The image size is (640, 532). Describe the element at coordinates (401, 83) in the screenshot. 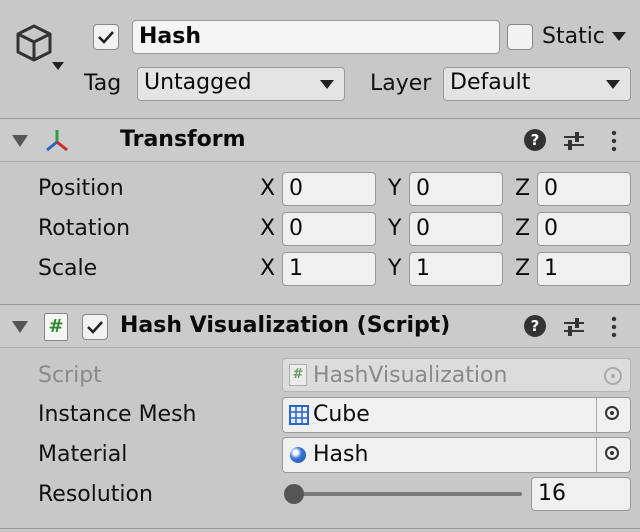

I see `layer-label: Layer` at that location.